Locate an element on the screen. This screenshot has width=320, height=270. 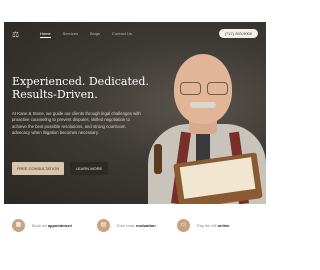
hero-headline-line-1: Experienced. Dedicated. is located at coordinates (80, 81).